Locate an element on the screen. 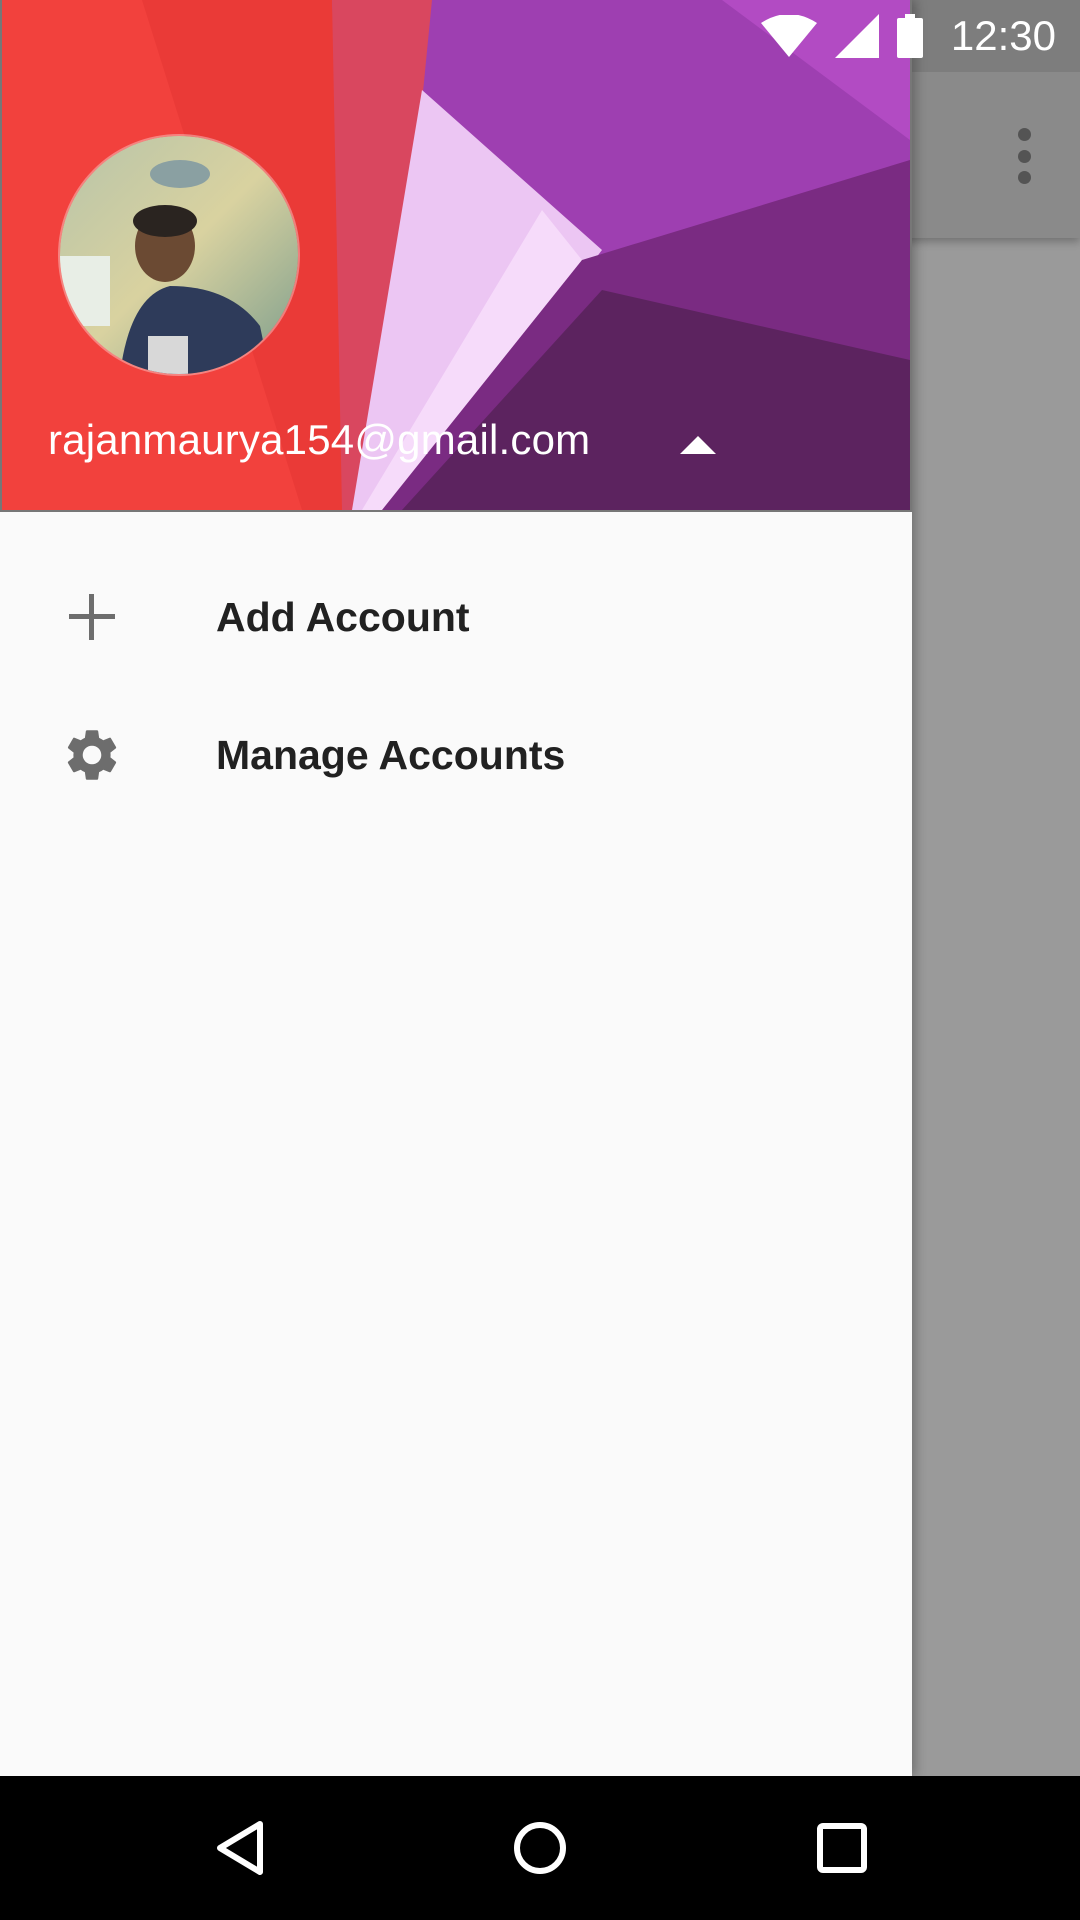  drawer-menu: Add Account Manage Accounts is located at coordinates (456, 686).